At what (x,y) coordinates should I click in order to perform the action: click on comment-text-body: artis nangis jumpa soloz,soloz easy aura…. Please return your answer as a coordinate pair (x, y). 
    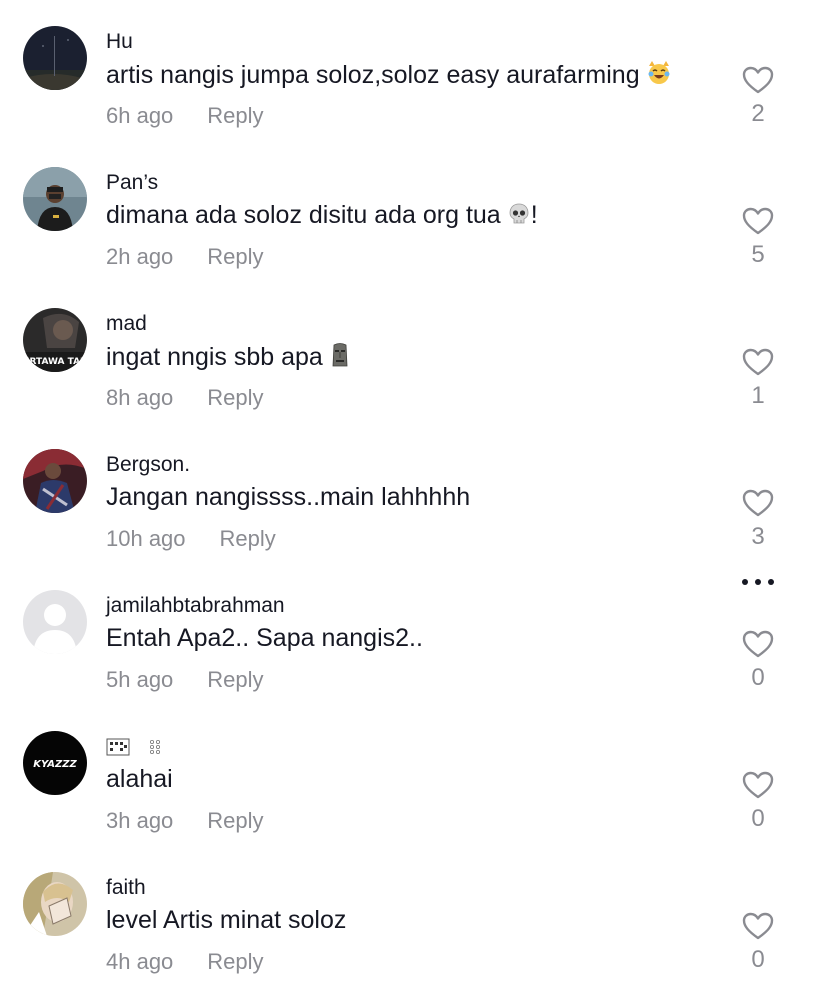
    Looking at the image, I should click on (373, 75).